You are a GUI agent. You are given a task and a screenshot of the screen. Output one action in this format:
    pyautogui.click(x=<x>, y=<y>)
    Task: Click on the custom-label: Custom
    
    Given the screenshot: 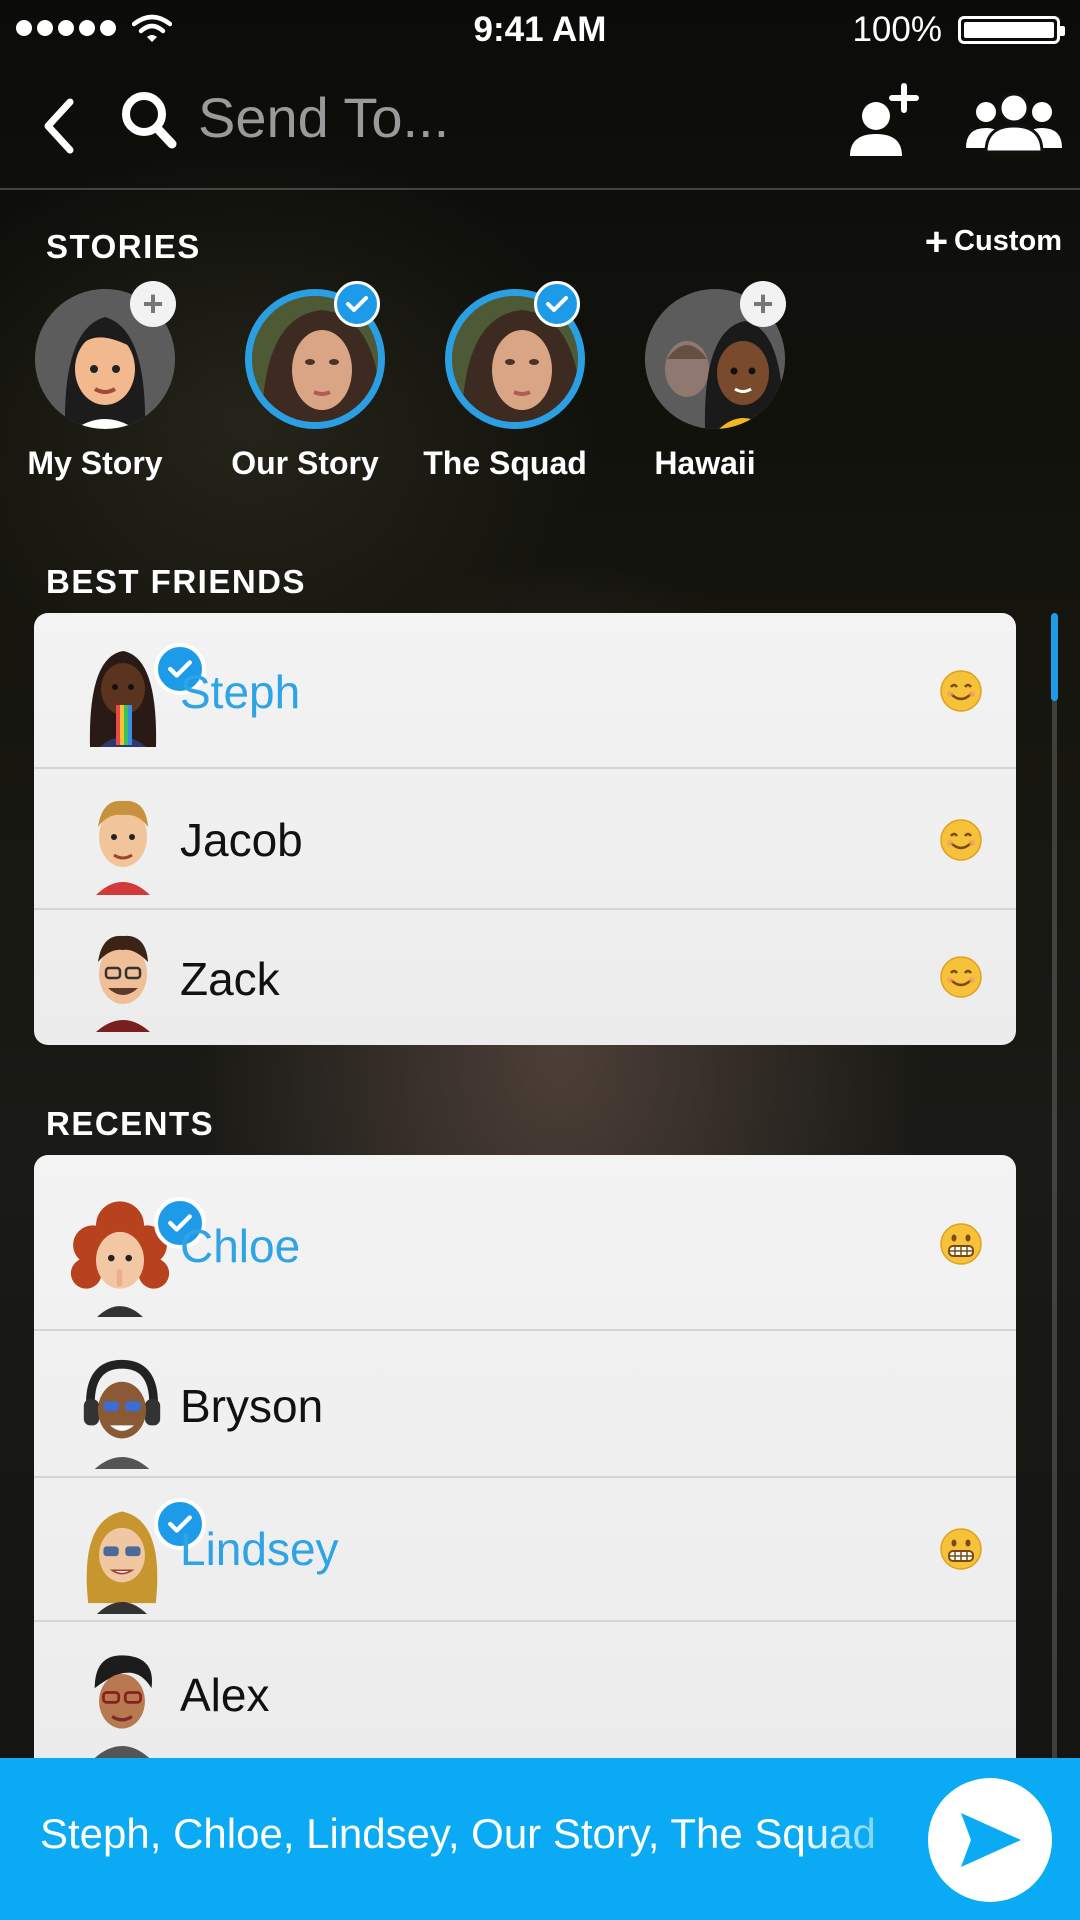 What is the action you would take?
    pyautogui.click(x=1008, y=241)
    